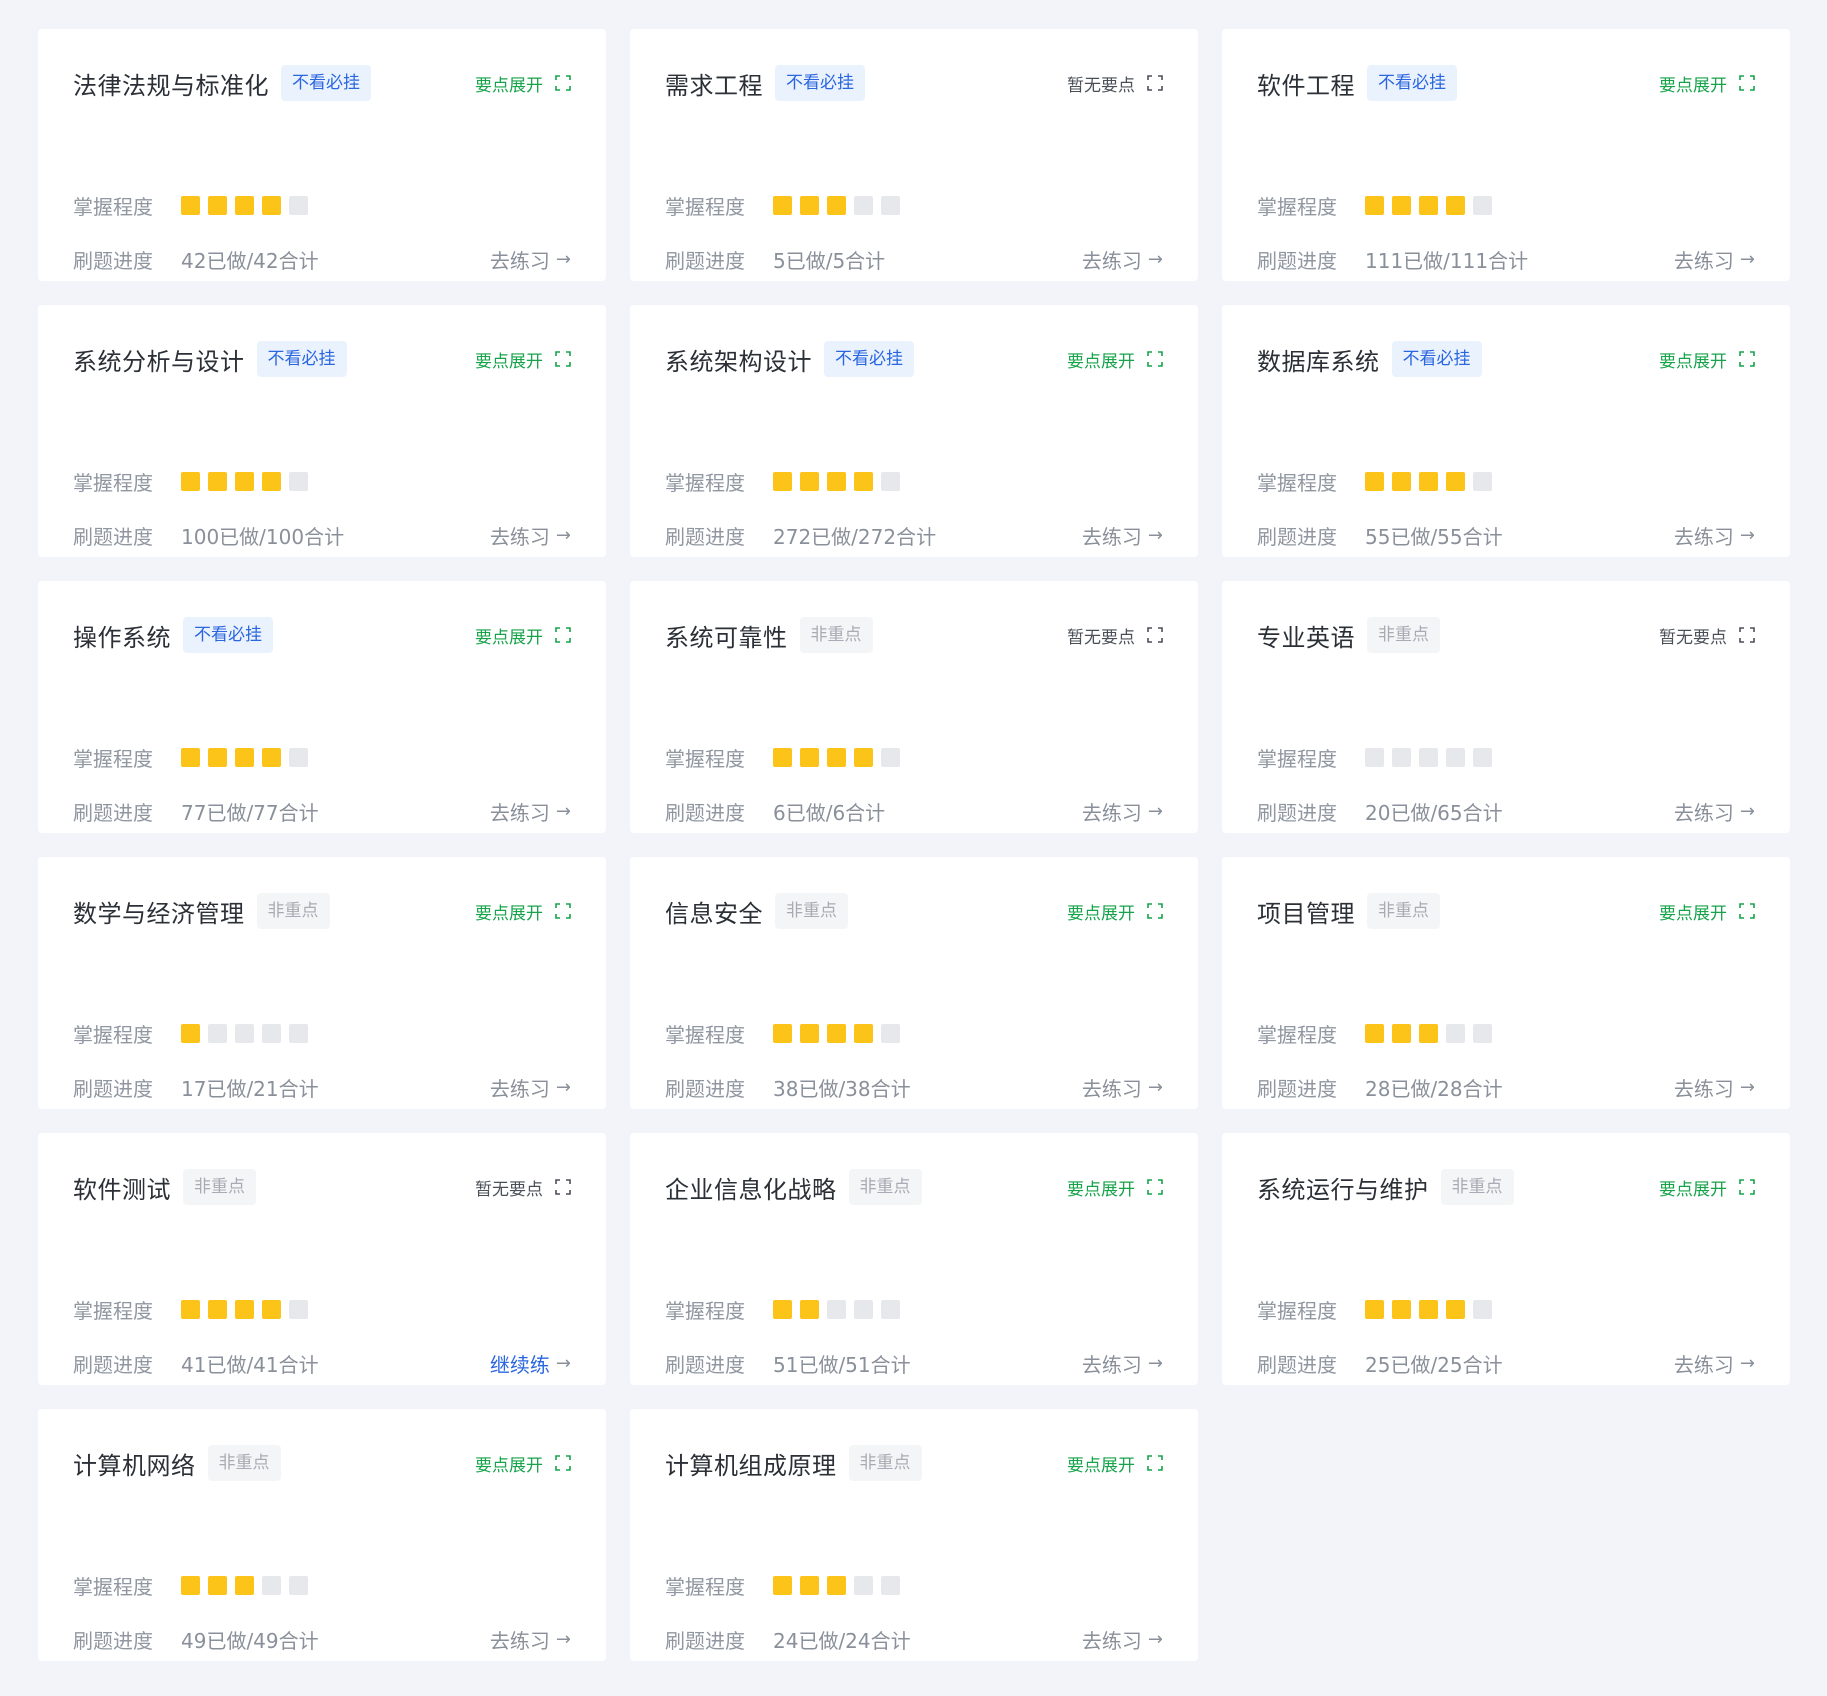  Describe the element at coordinates (1506, 1087) in the screenshot. I see `progress-row: 刷题进度 28已做/28合计 去练习 →` at that location.